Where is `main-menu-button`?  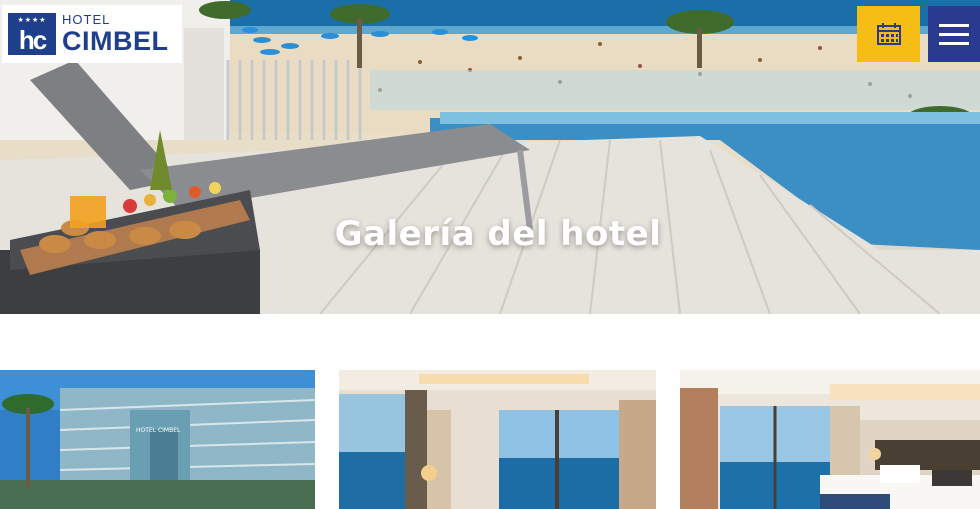
main-menu-button is located at coordinates (954, 34).